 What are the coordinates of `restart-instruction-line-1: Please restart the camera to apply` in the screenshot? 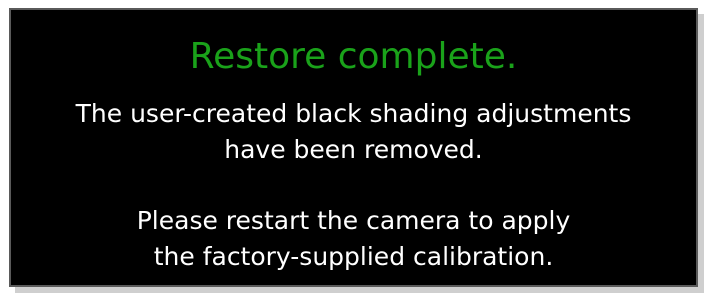 It's located at (353, 220).